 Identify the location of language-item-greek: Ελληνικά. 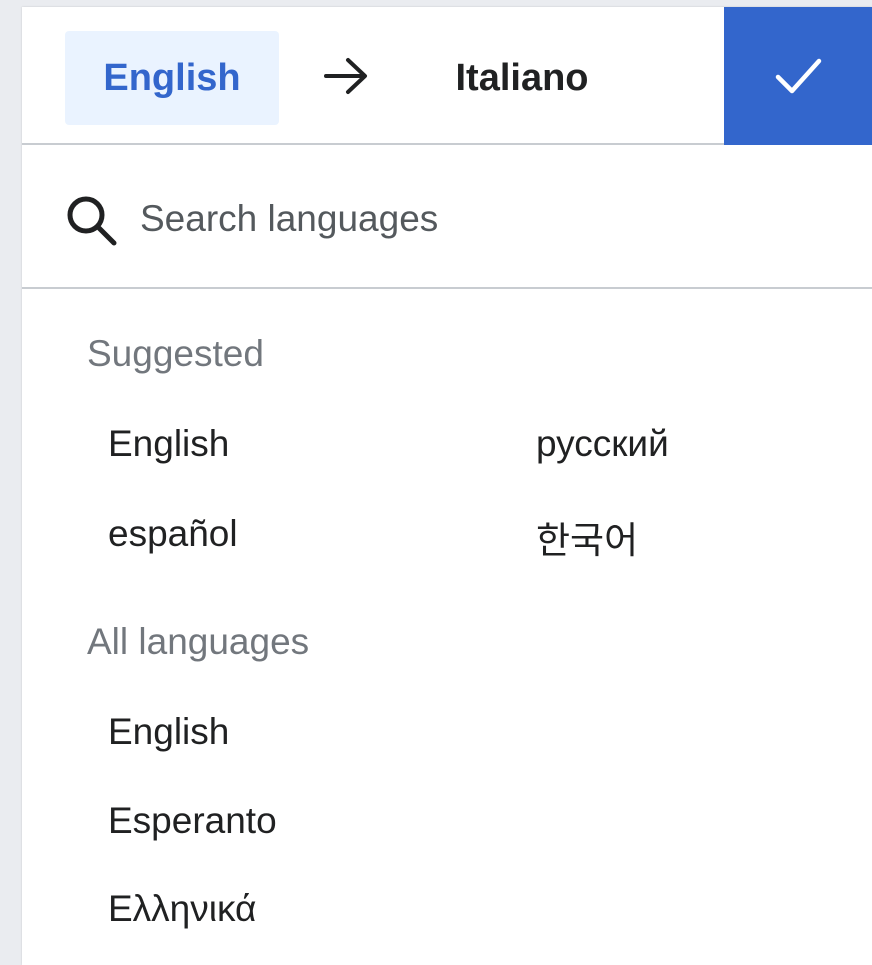
(182, 909).